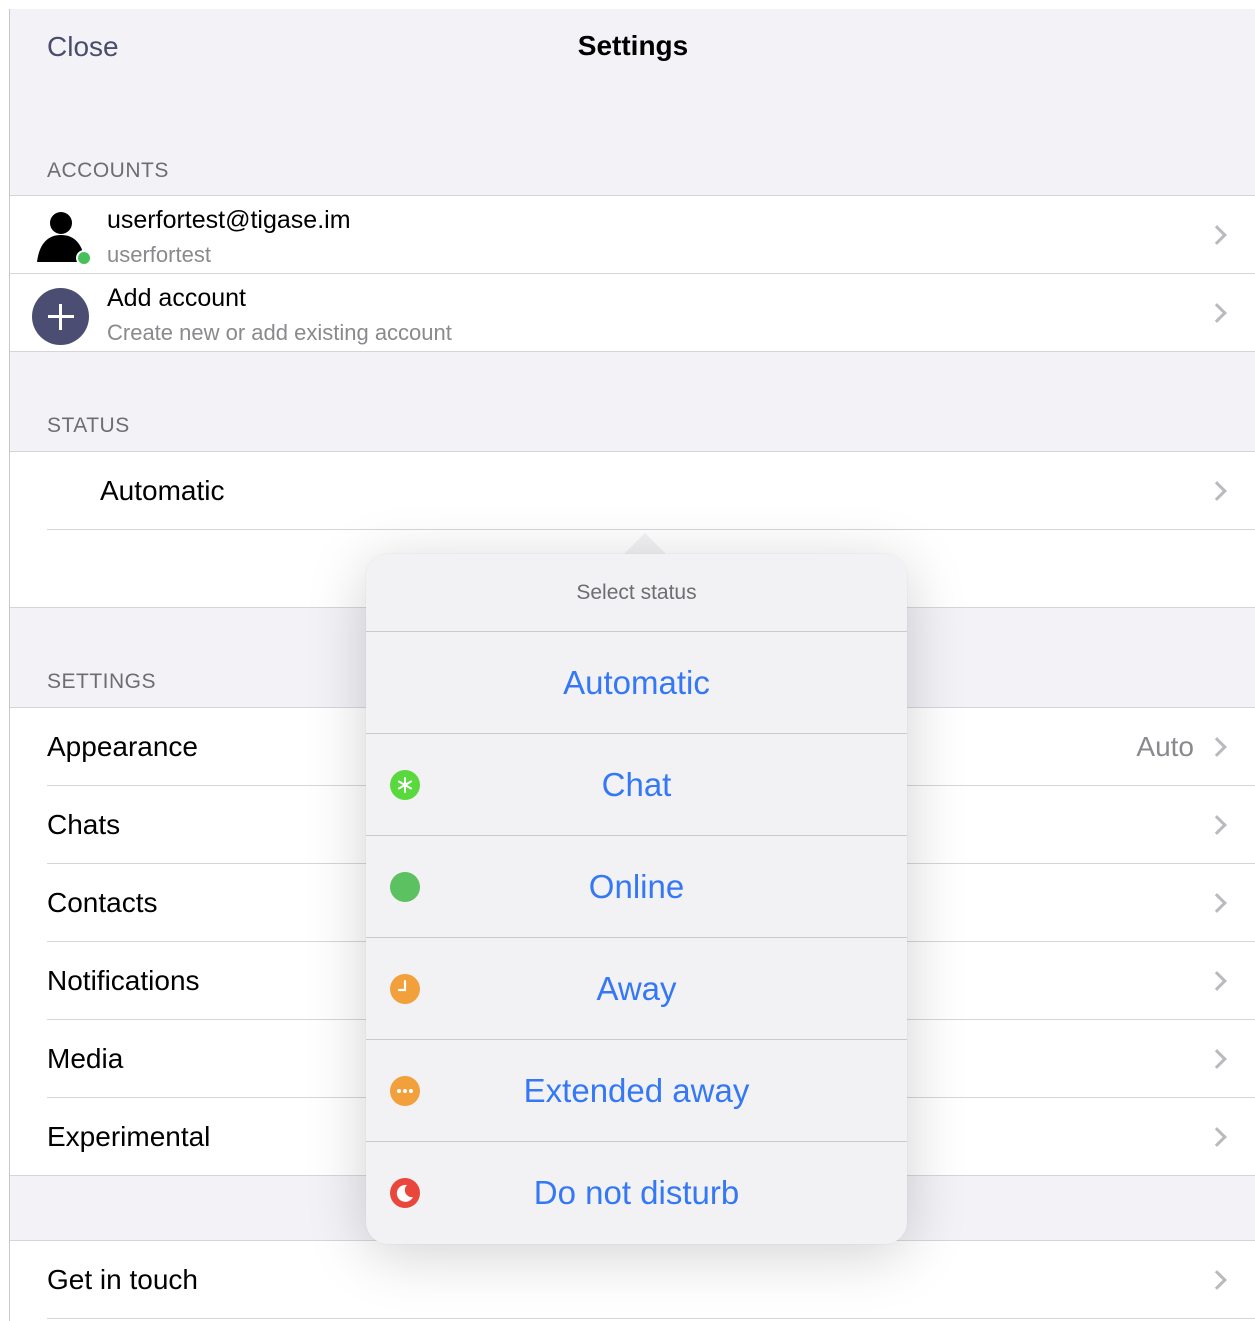  I want to click on status-option-label: Online, so click(636, 886).